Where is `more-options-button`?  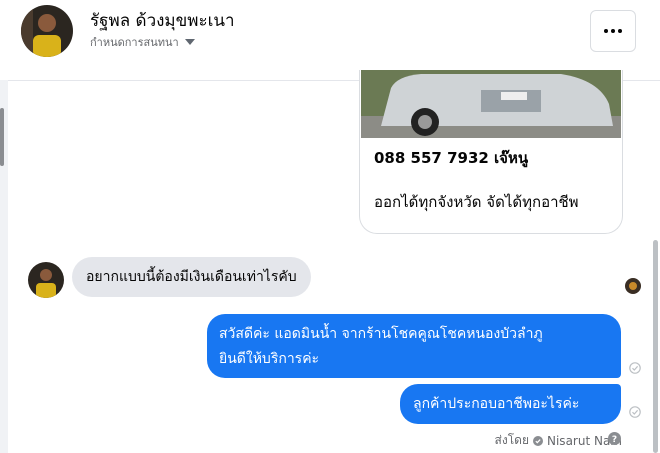
more-options-button is located at coordinates (613, 31).